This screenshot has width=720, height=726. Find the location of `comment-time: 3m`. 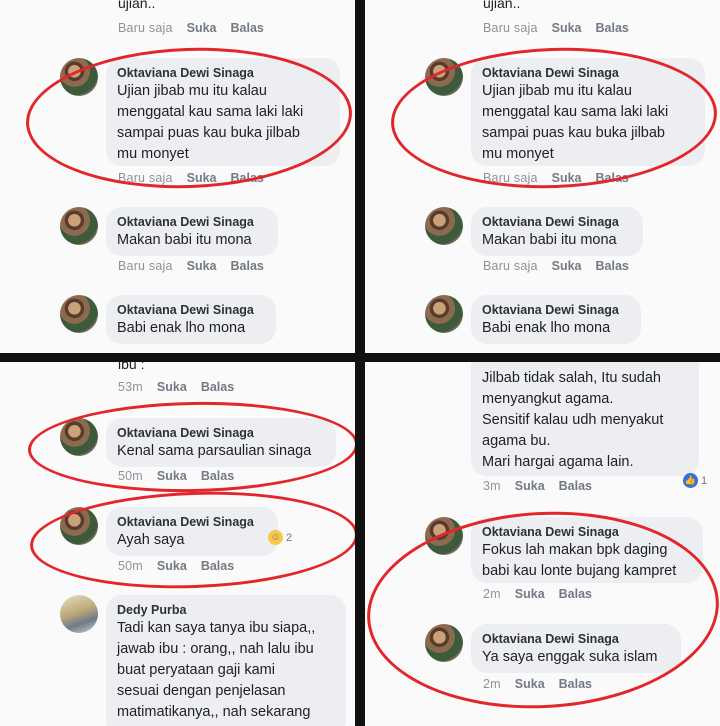

comment-time: 3m is located at coordinates (492, 486).